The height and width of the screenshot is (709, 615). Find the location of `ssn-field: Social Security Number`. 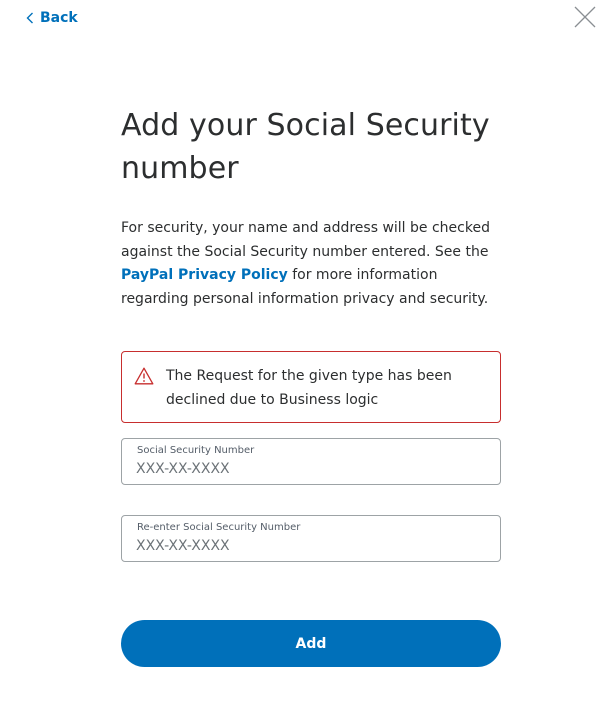

ssn-field: Social Security Number is located at coordinates (311, 461).